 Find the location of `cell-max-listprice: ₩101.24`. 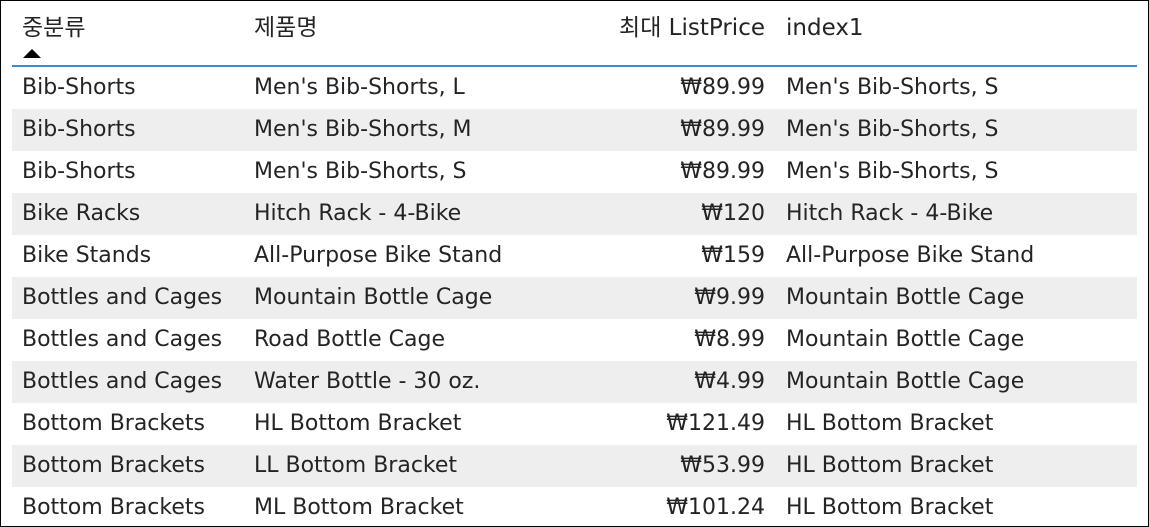

cell-max-listprice: ₩101.24 is located at coordinates (715, 507).